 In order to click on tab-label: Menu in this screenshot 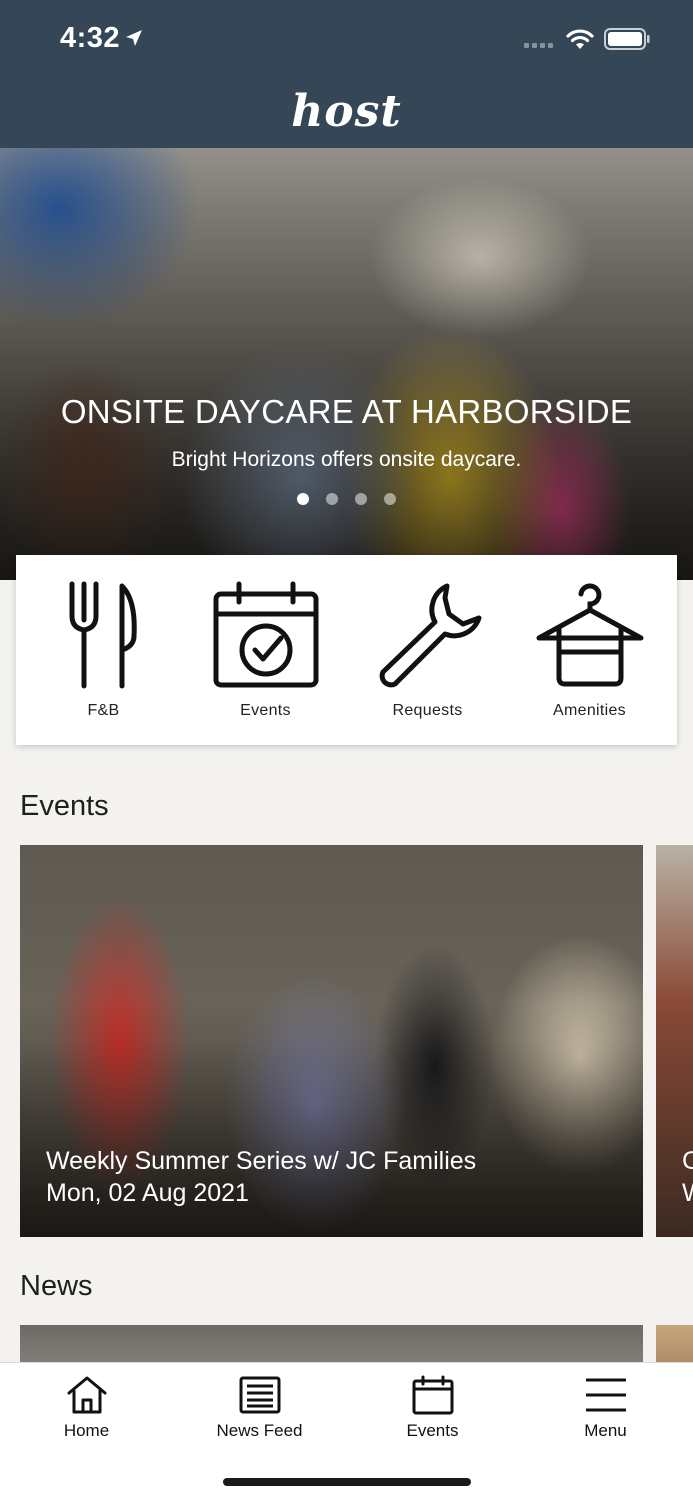, I will do `click(605, 1430)`.